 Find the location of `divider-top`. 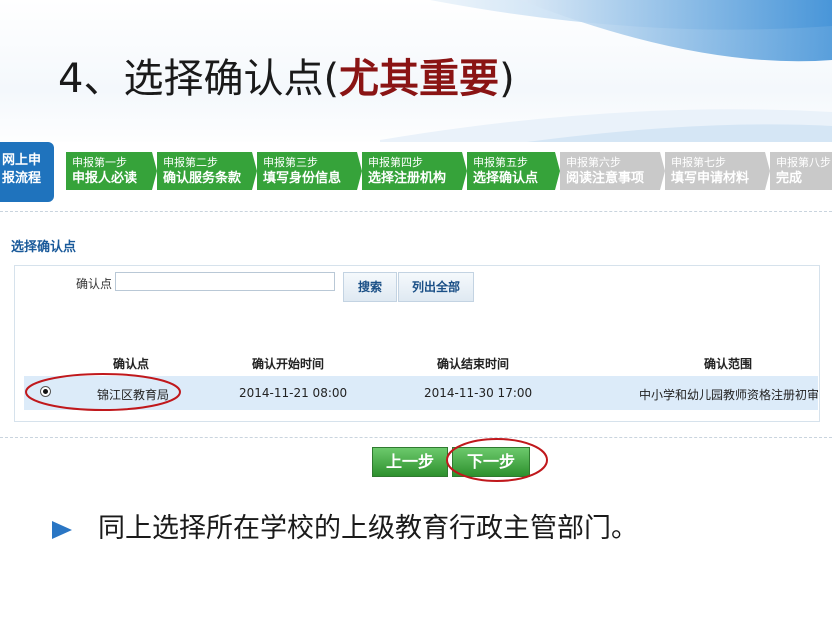

divider-top is located at coordinates (416, 211).